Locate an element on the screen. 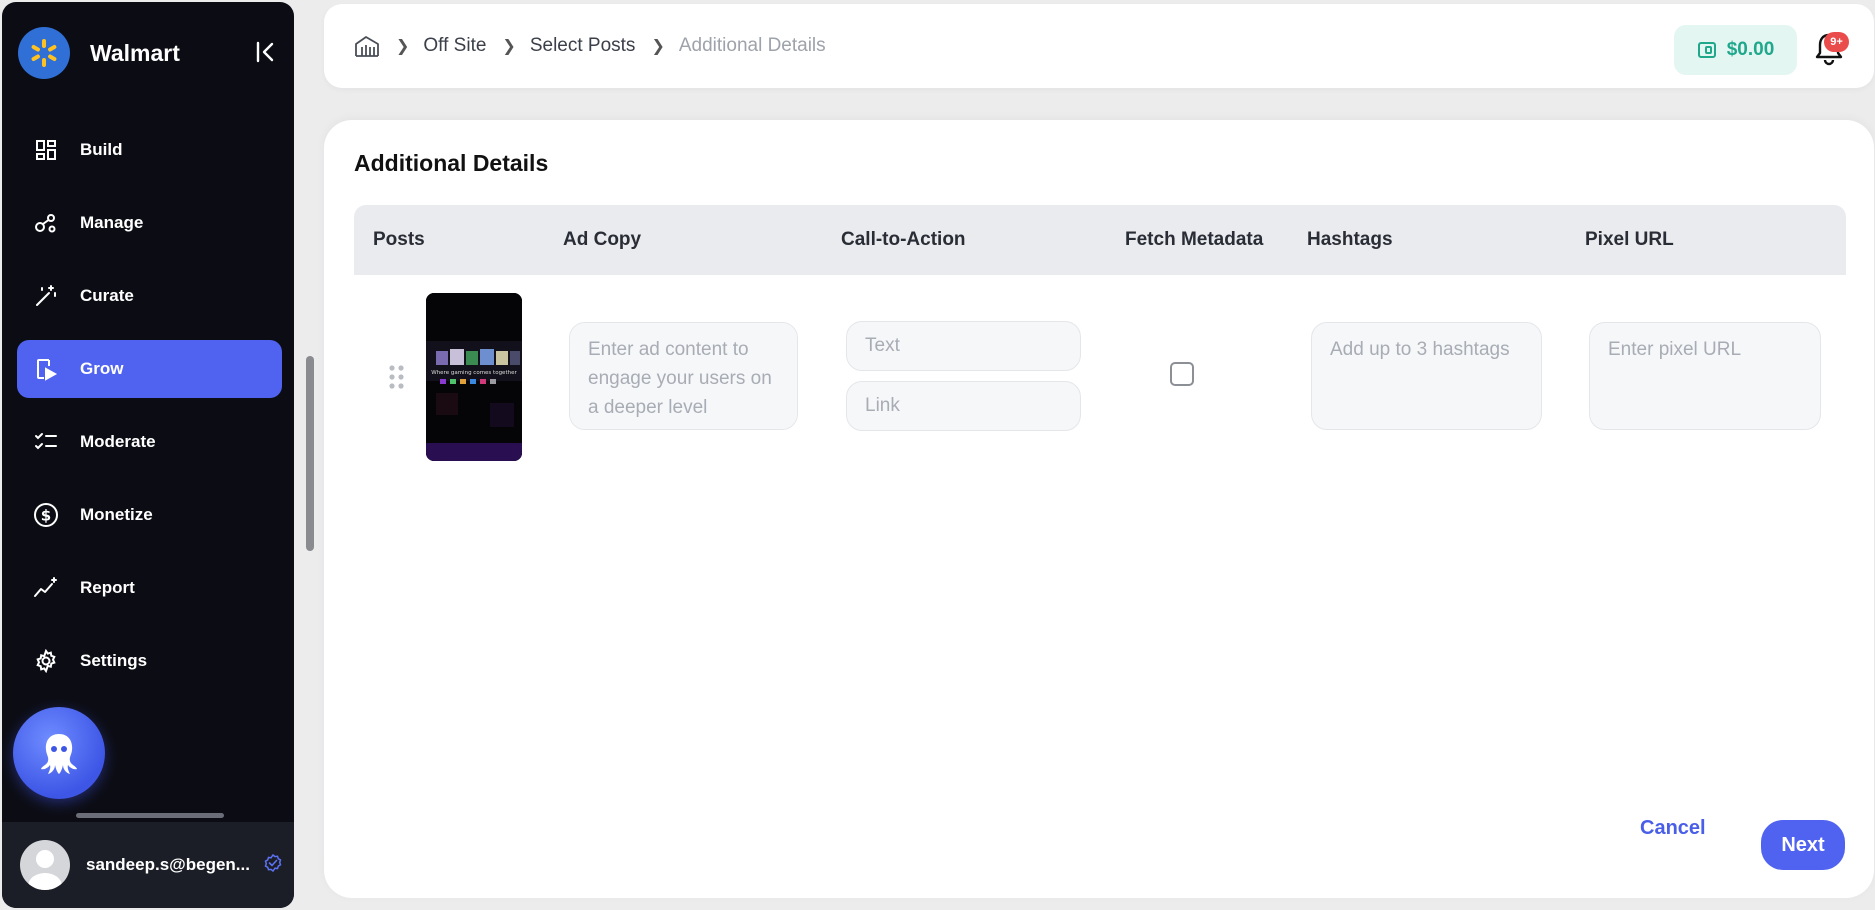 The width and height of the screenshot is (1875, 910). play-screen-icon is located at coordinates (46, 369).